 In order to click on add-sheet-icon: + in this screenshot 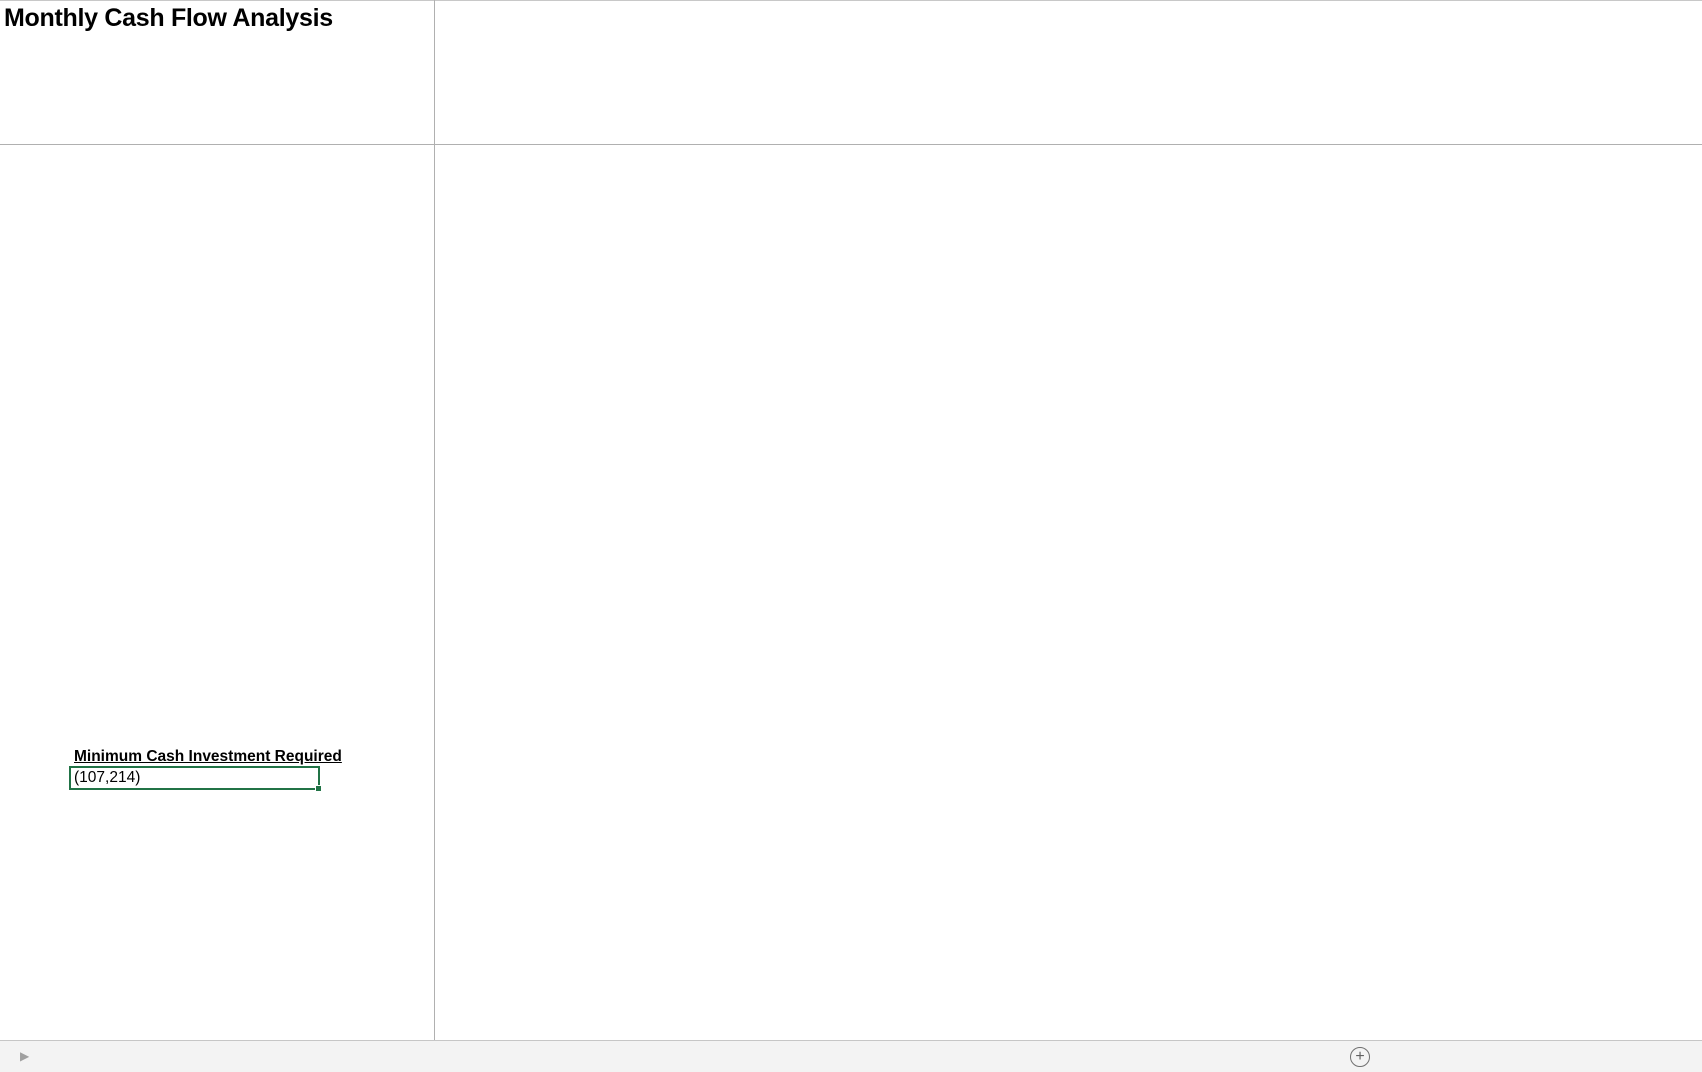, I will do `click(1360, 1057)`.